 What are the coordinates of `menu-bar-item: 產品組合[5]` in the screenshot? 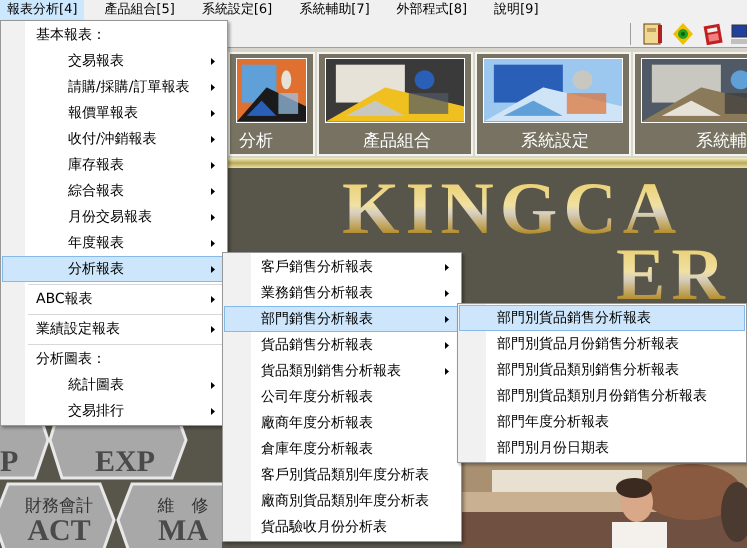 It's located at (139, 10).